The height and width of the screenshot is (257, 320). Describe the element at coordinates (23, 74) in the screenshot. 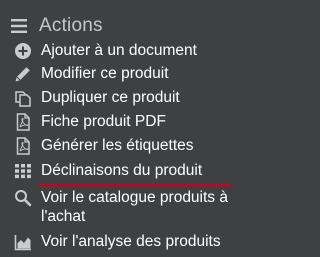

I see `pencil-icon` at that location.